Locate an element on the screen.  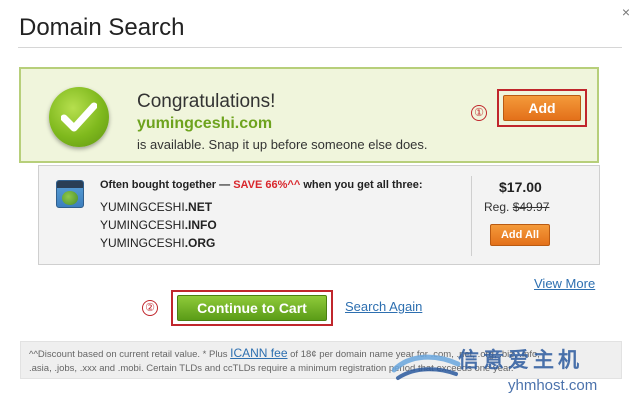
bundle-item: YUMINGCESHI.INFO is located at coordinates (158, 225).